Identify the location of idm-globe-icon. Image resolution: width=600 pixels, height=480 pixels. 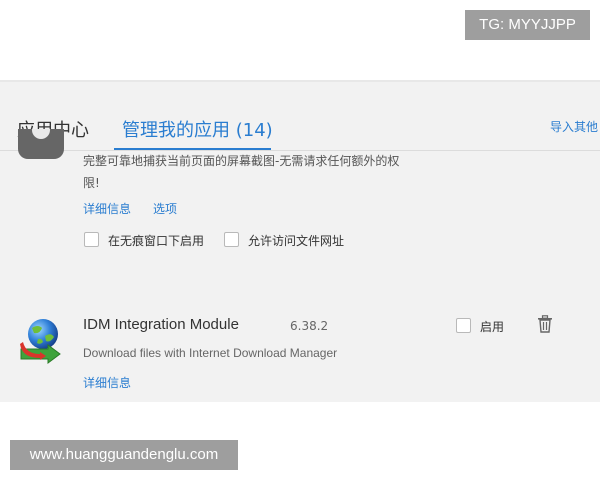
(40, 341).